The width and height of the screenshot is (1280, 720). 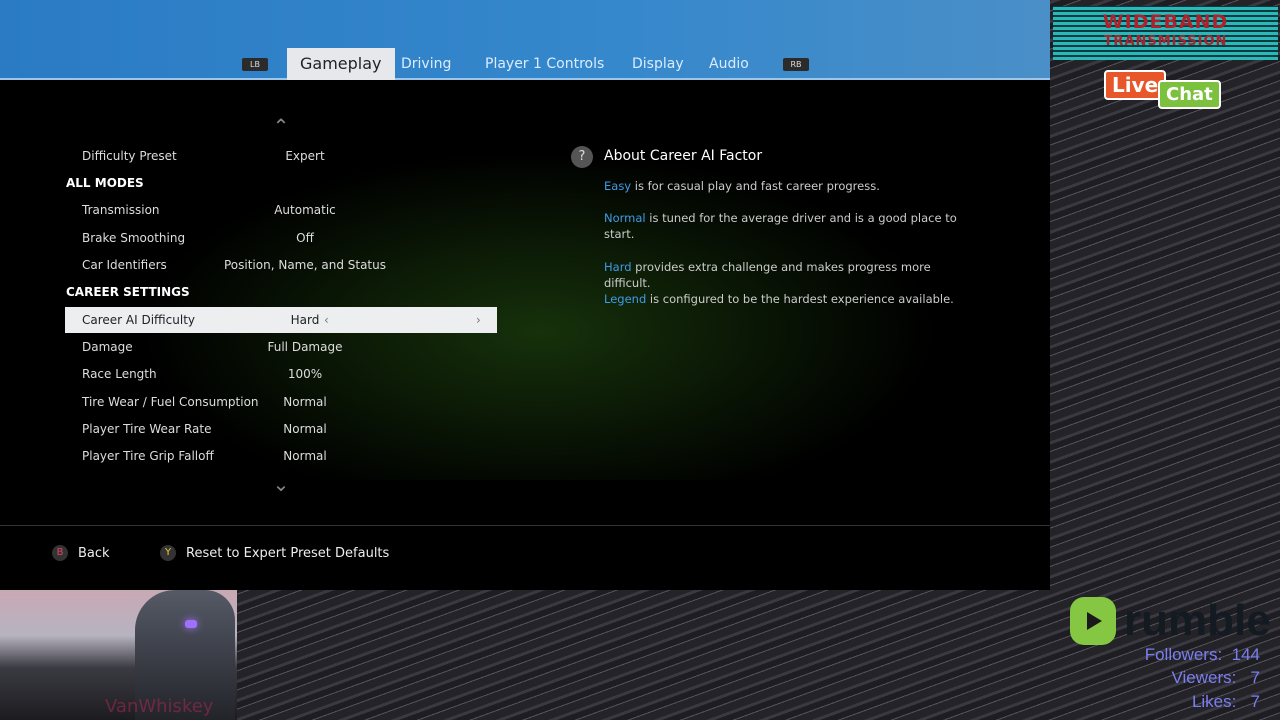 I want to click on wideband-transmission-logo: WIDEBAND TRANSMISSION, so click(x=1165, y=33).